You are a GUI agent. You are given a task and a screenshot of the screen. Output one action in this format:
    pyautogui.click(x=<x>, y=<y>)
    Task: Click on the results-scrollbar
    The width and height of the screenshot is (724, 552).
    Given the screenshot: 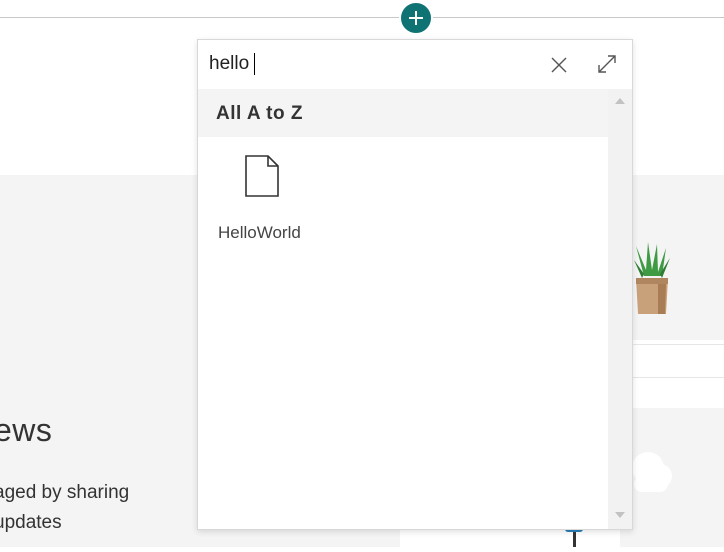 What is the action you would take?
    pyautogui.click(x=620, y=309)
    